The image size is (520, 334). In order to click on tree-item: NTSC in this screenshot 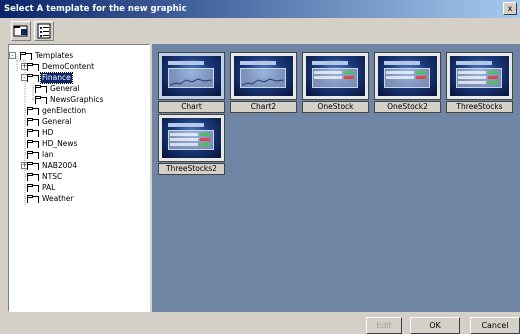, I will do `click(79, 177)`.